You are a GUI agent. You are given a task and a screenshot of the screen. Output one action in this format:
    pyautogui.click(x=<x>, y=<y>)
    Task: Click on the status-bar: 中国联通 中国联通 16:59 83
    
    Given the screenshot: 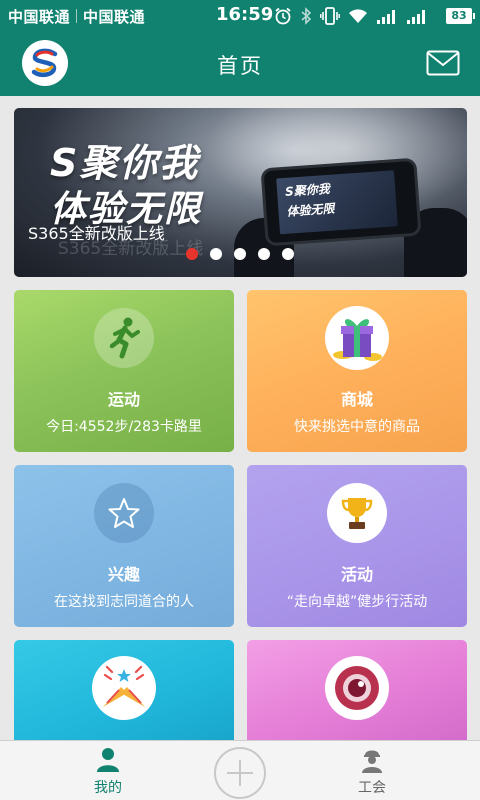 What is the action you would take?
    pyautogui.click(x=240, y=16)
    